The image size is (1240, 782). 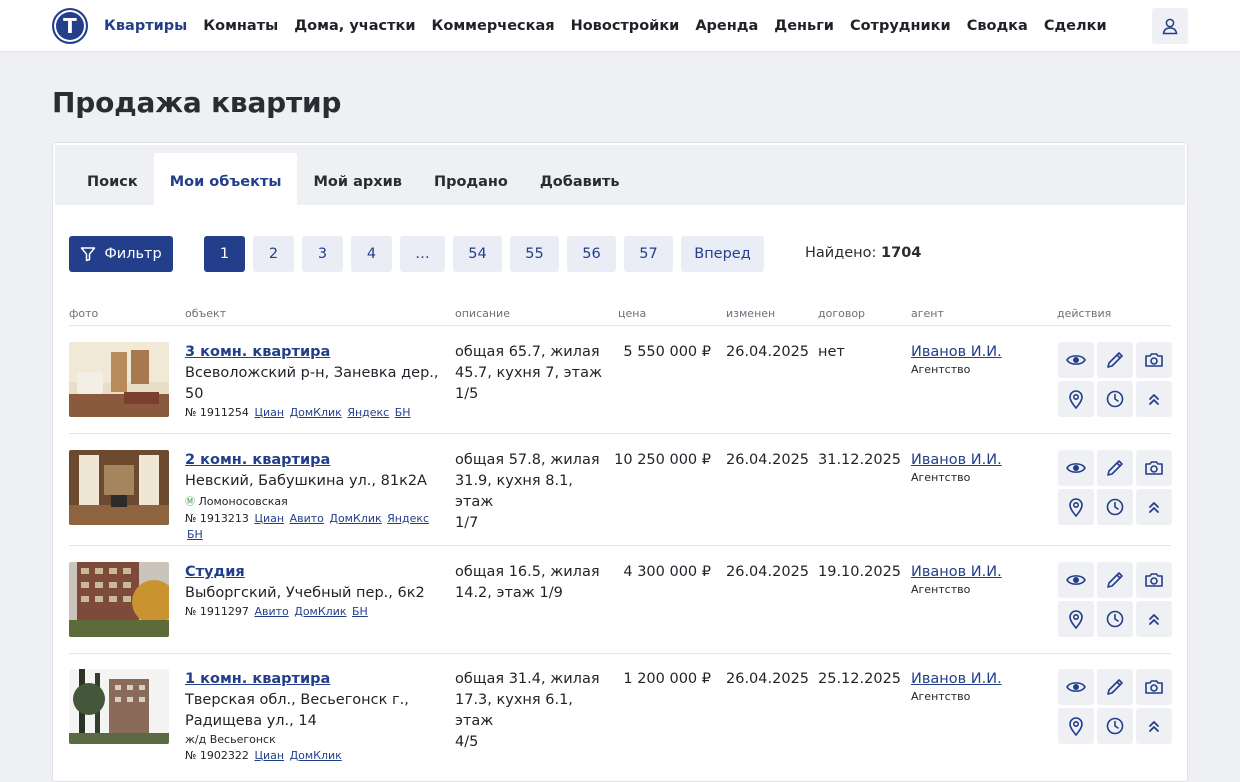 I want to click on column-header-agent: агент, so click(x=927, y=313).